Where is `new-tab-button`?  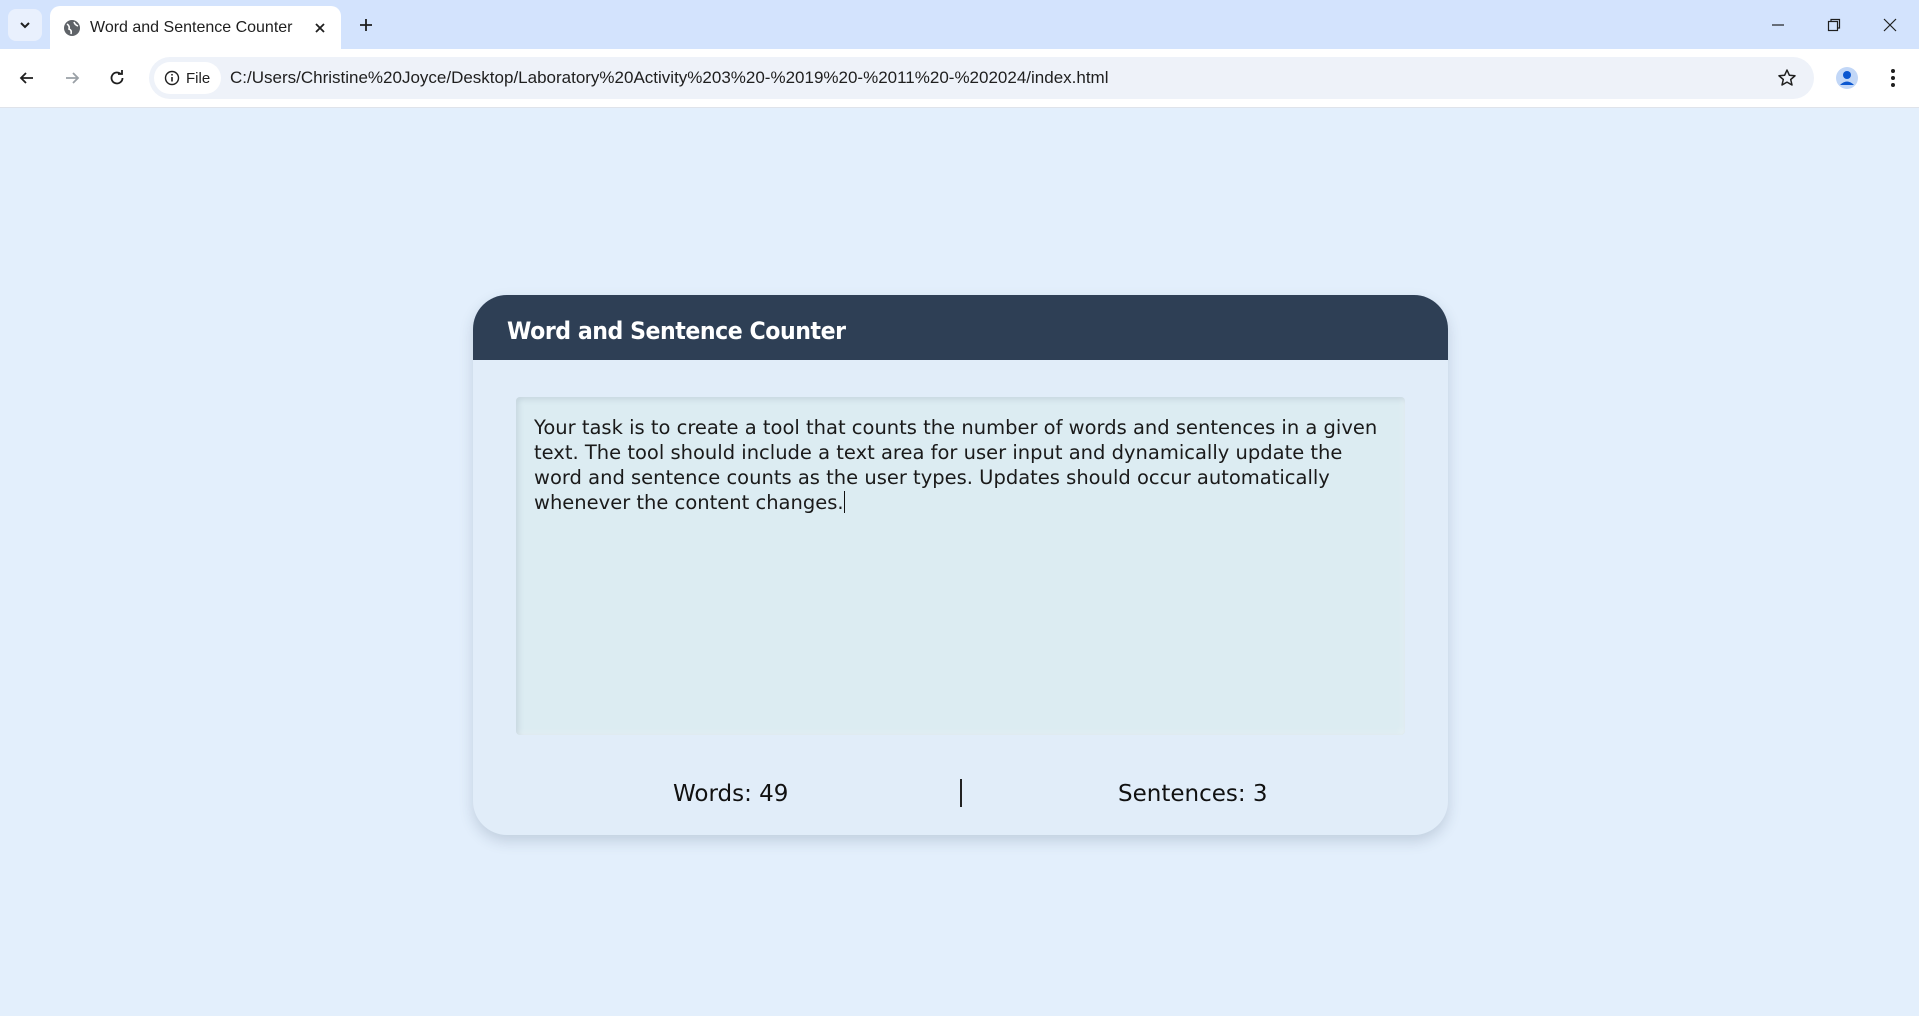 new-tab-button is located at coordinates (366, 25).